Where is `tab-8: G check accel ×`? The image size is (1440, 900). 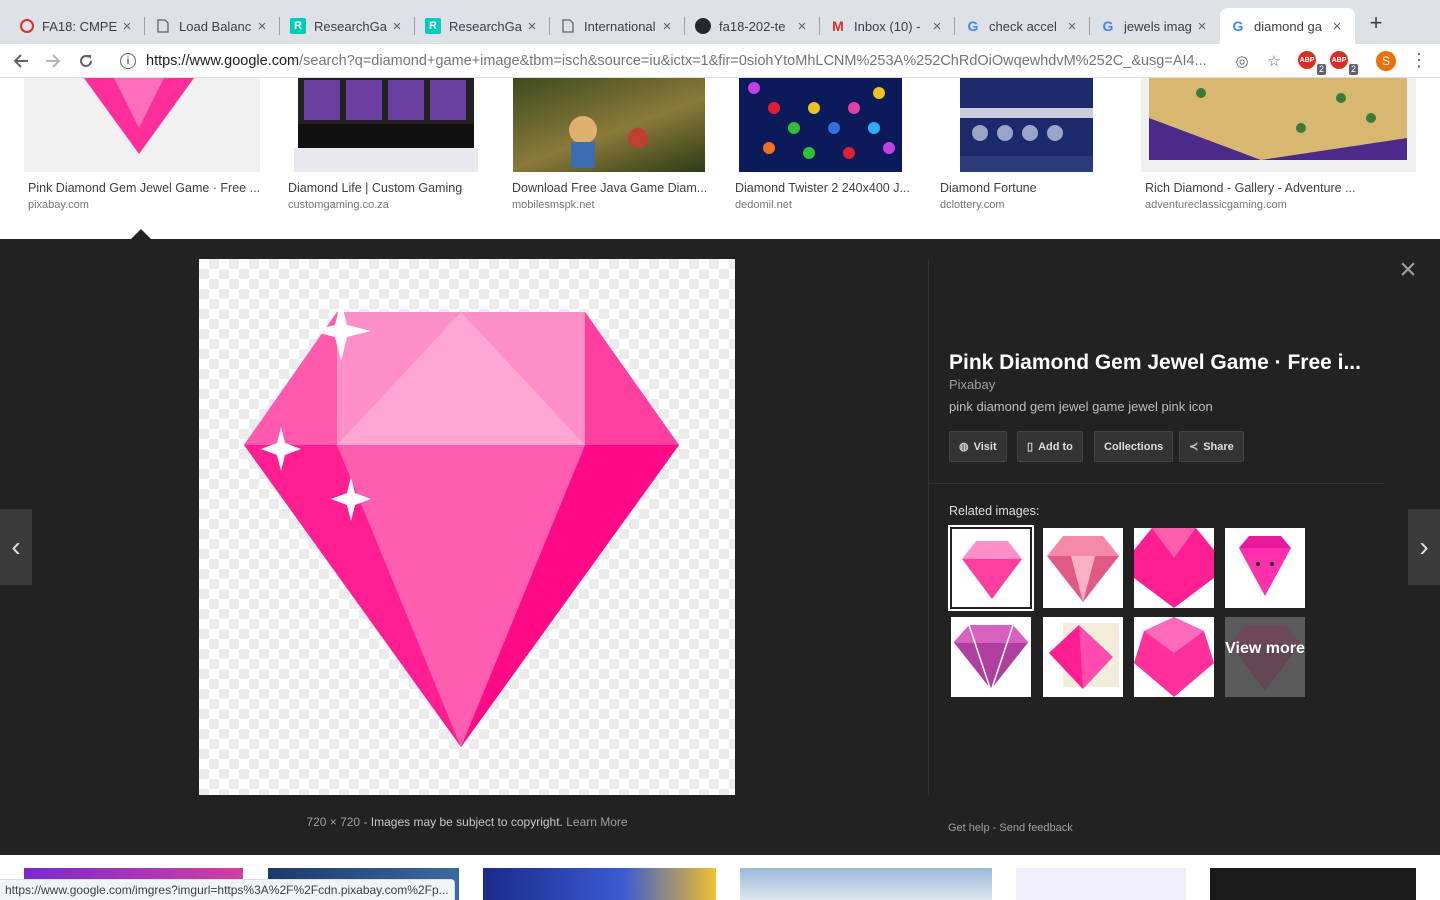
tab-8: G check accel × is located at coordinates (1022, 26).